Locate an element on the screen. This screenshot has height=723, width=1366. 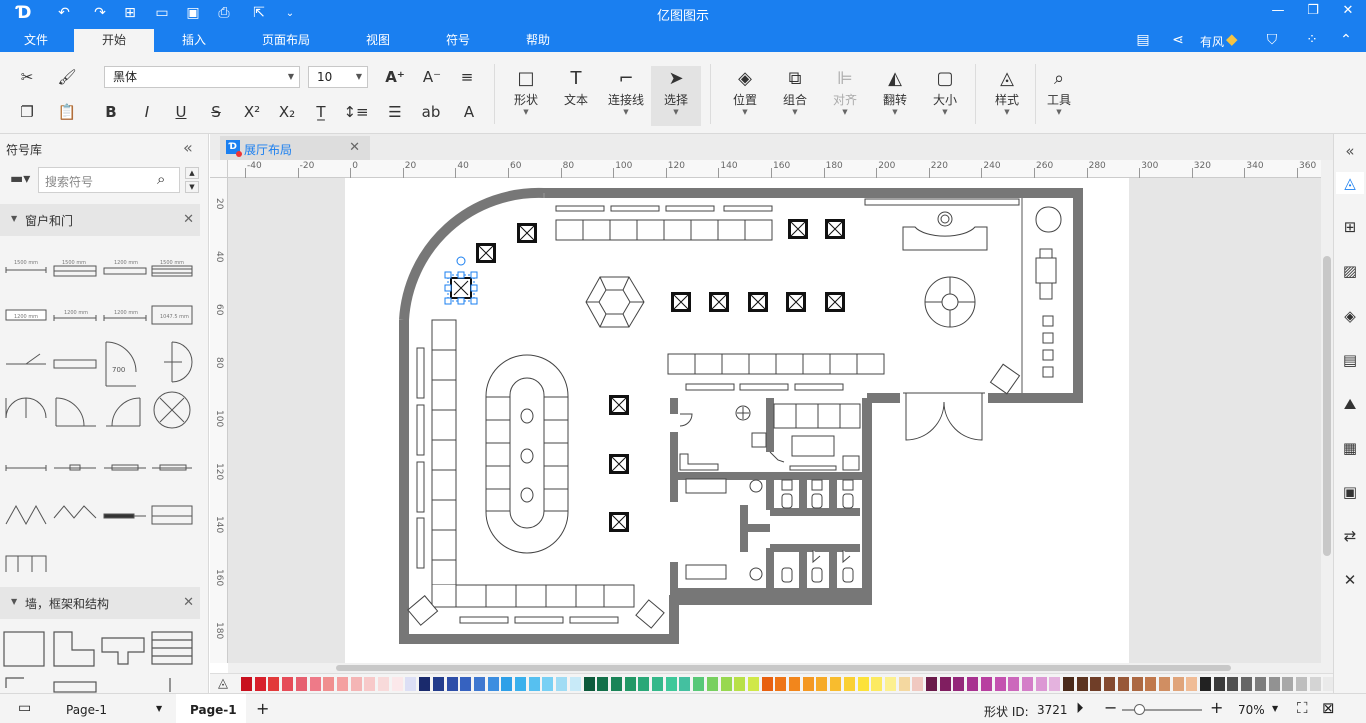
data-panel-icon: ▣ is located at coordinates (1350, 492).